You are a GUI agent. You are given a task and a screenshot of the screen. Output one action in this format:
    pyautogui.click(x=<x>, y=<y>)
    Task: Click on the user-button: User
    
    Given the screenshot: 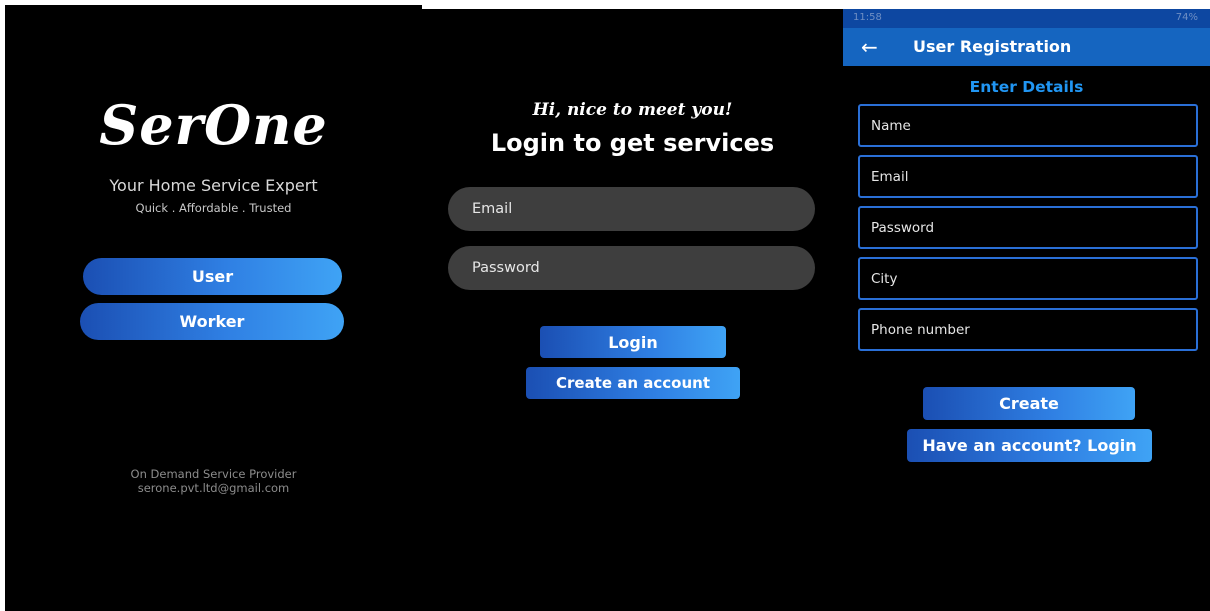 What is the action you would take?
    pyautogui.click(x=212, y=276)
    